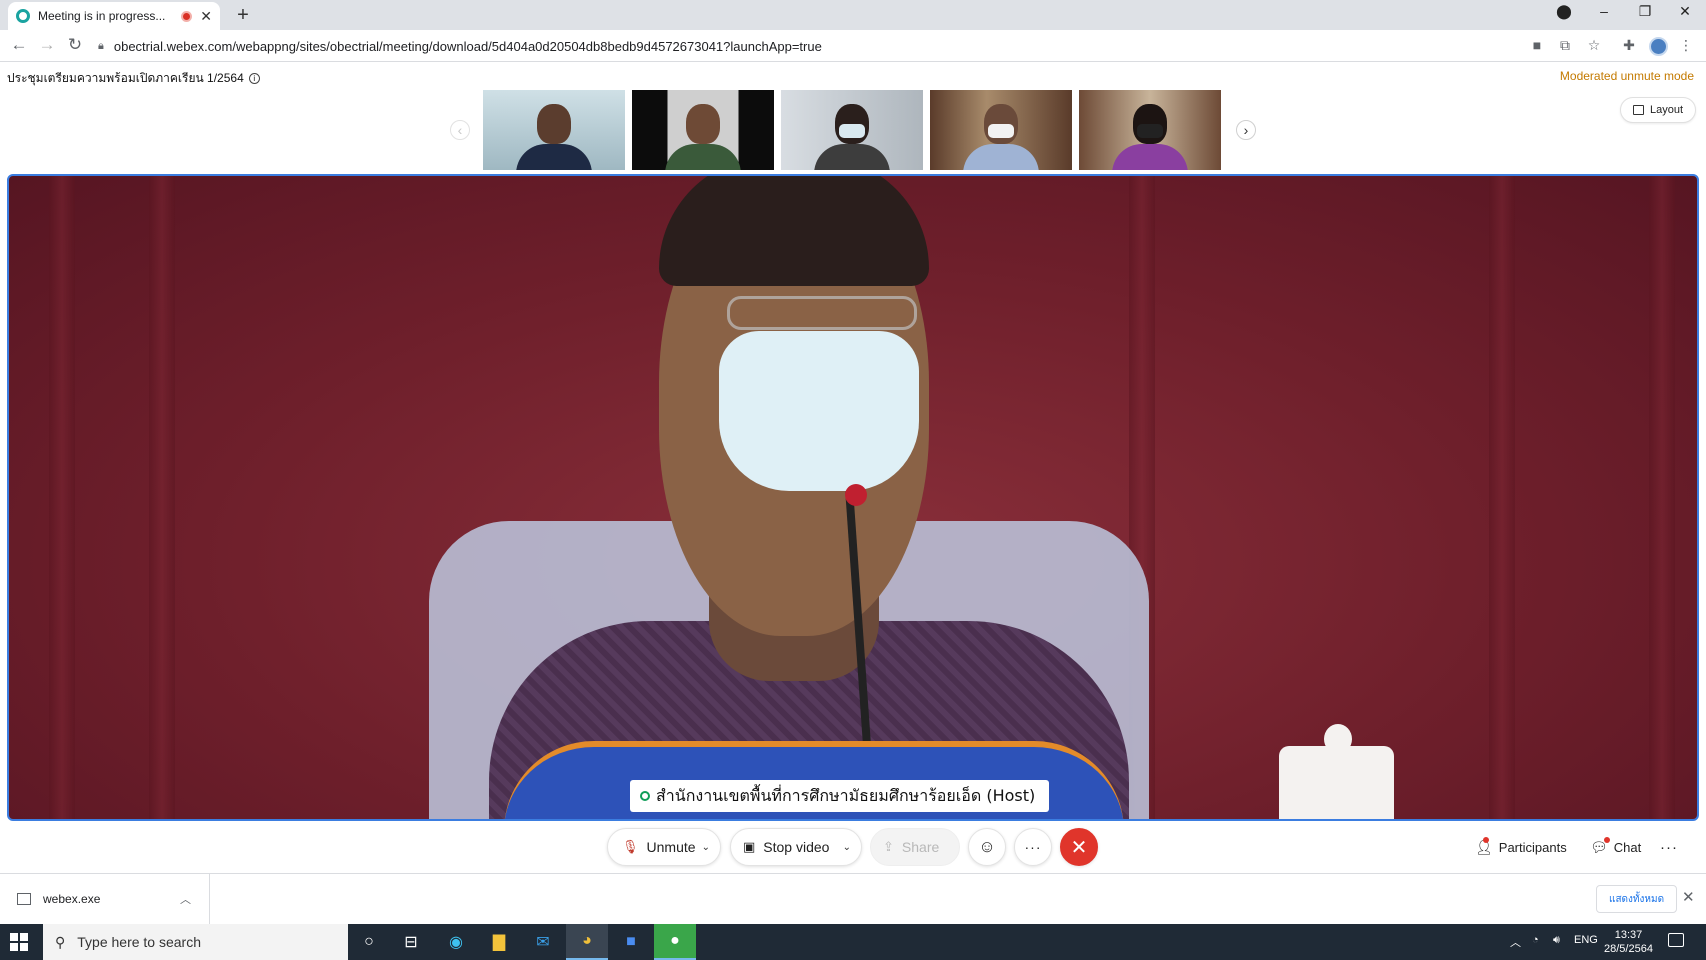 The image size is (1706, 960). Describe the element at coordinates (1594, 45) in the screenshot. I see `bookmark-star-icon: ☆` at that location.